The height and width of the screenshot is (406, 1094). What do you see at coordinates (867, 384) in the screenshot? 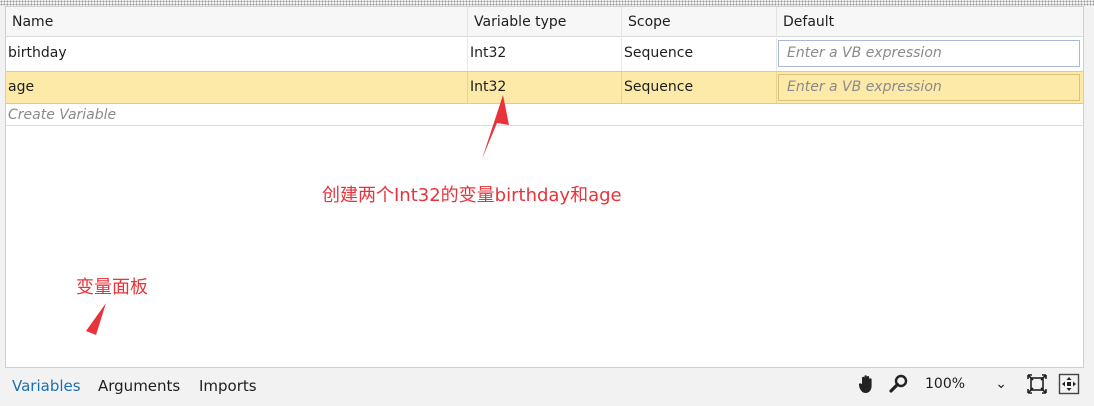
I see `hand-pan-icon` at bounding box center [867, 384].